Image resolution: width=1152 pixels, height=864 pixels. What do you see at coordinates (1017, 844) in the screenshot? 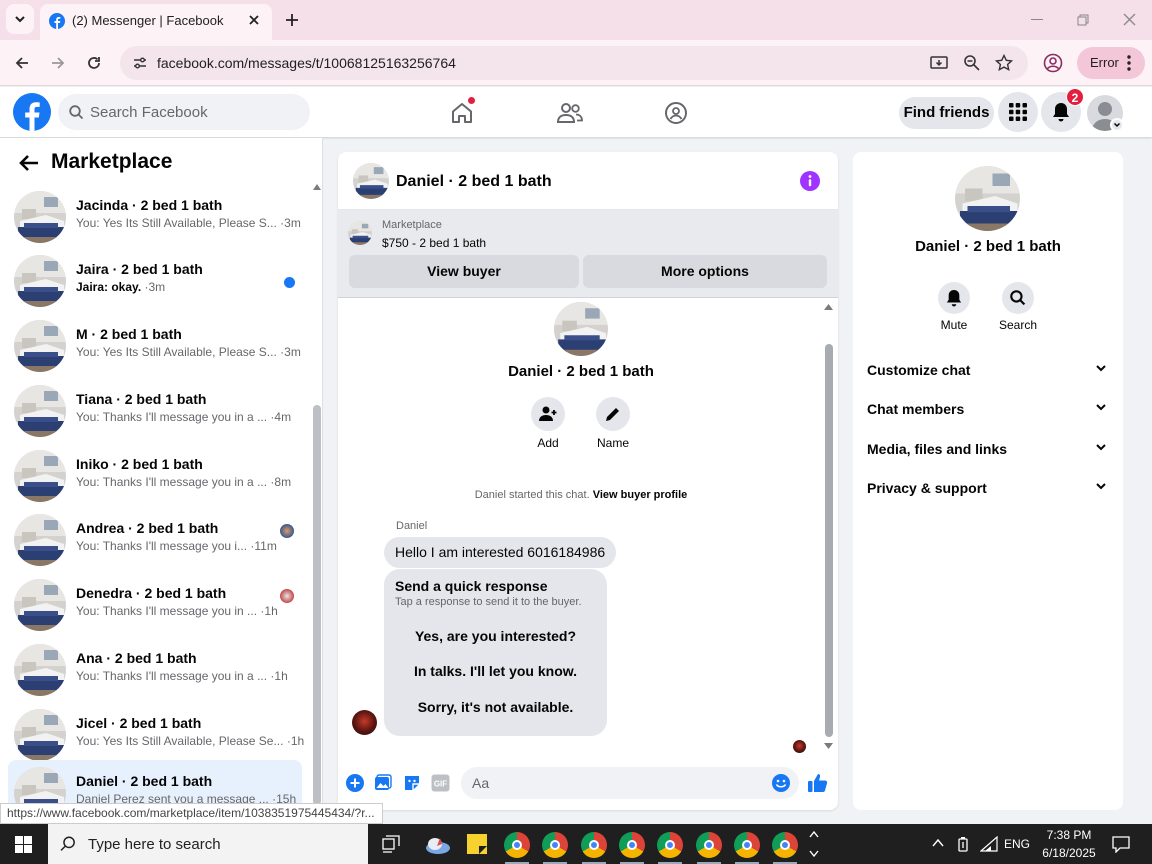
I see `language-indicator: ENG` at bounding box center [1017, 844].